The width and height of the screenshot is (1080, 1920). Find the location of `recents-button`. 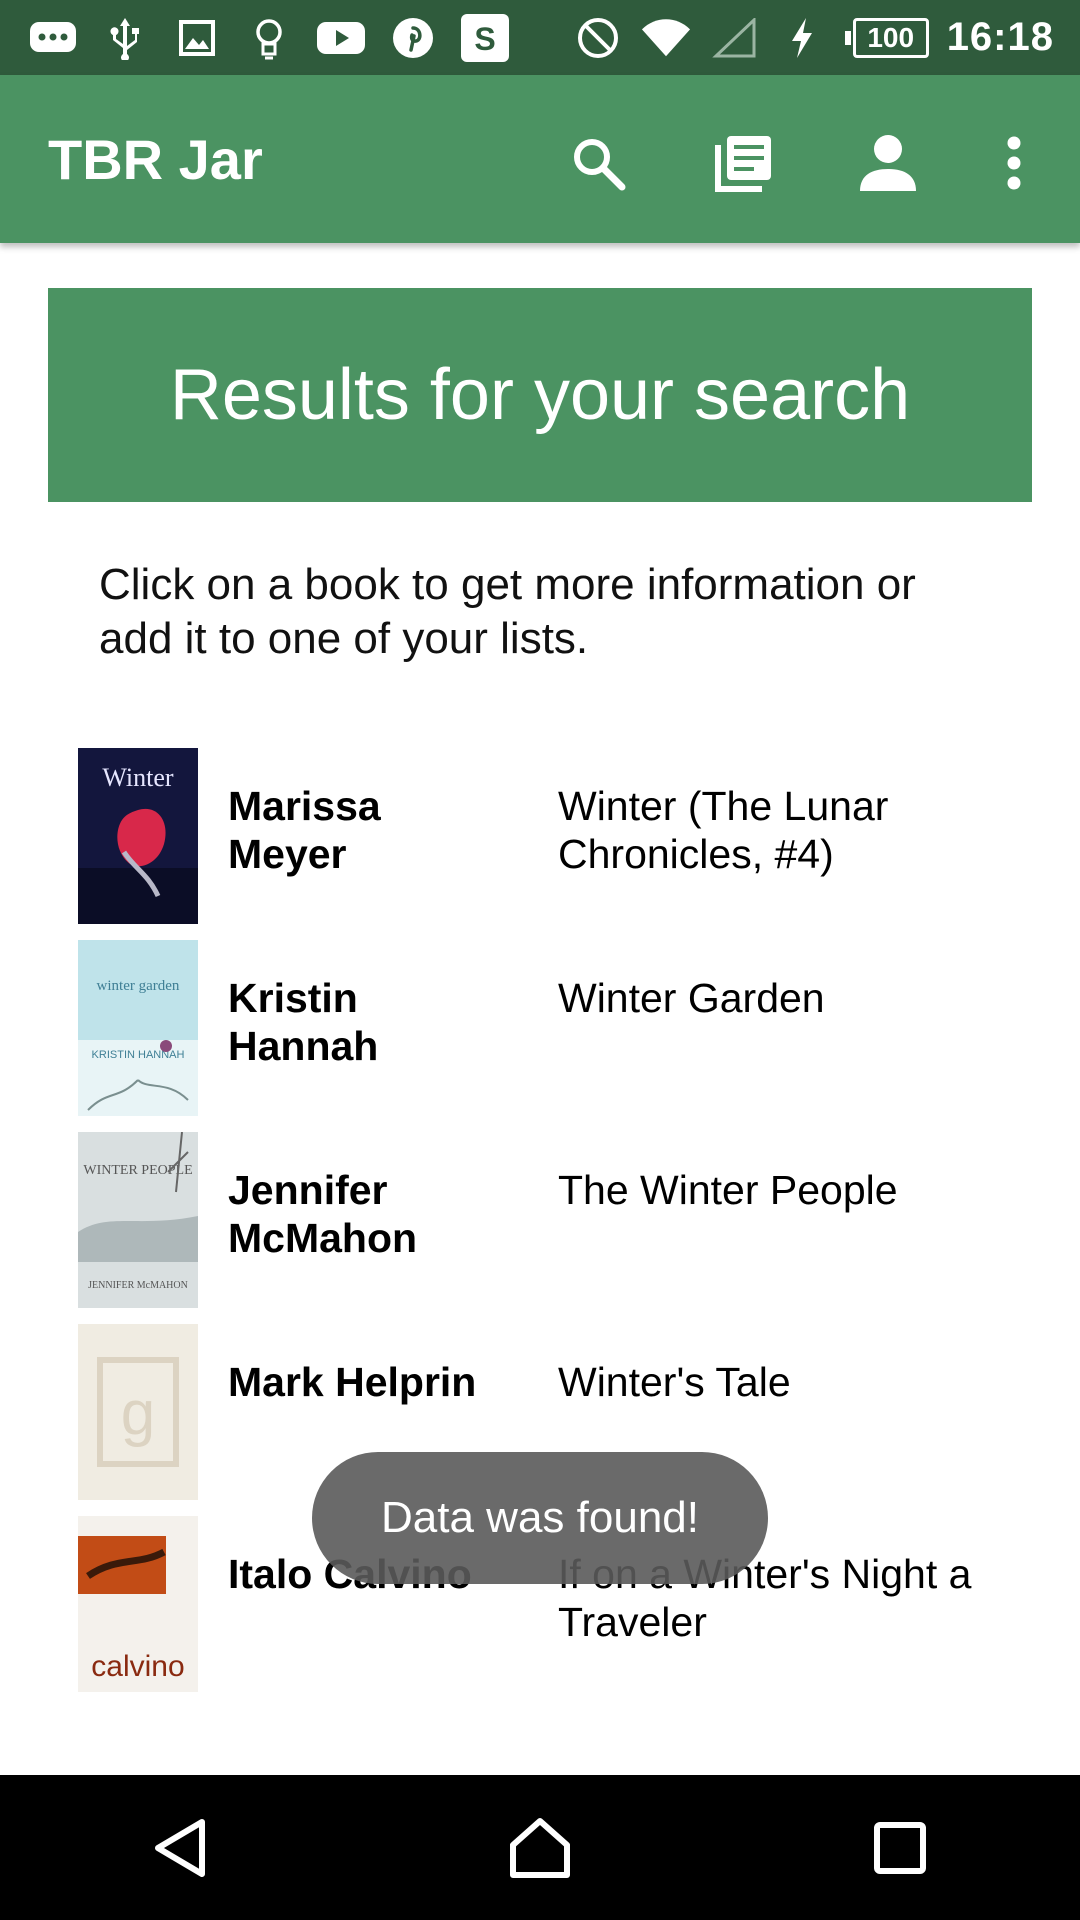

recents-button is located at coordinates (900, 1848).